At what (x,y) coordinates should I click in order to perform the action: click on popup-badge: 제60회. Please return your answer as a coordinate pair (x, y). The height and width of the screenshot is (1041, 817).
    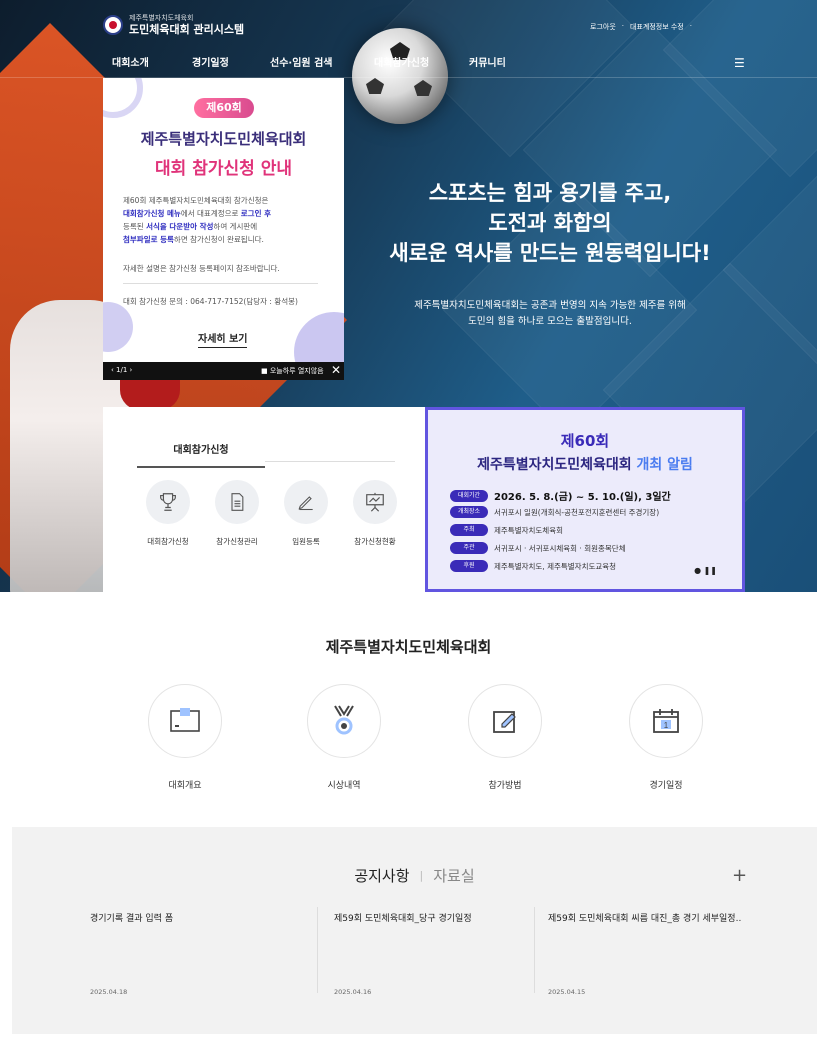
    Looking at the image, I should click on (224, 108).